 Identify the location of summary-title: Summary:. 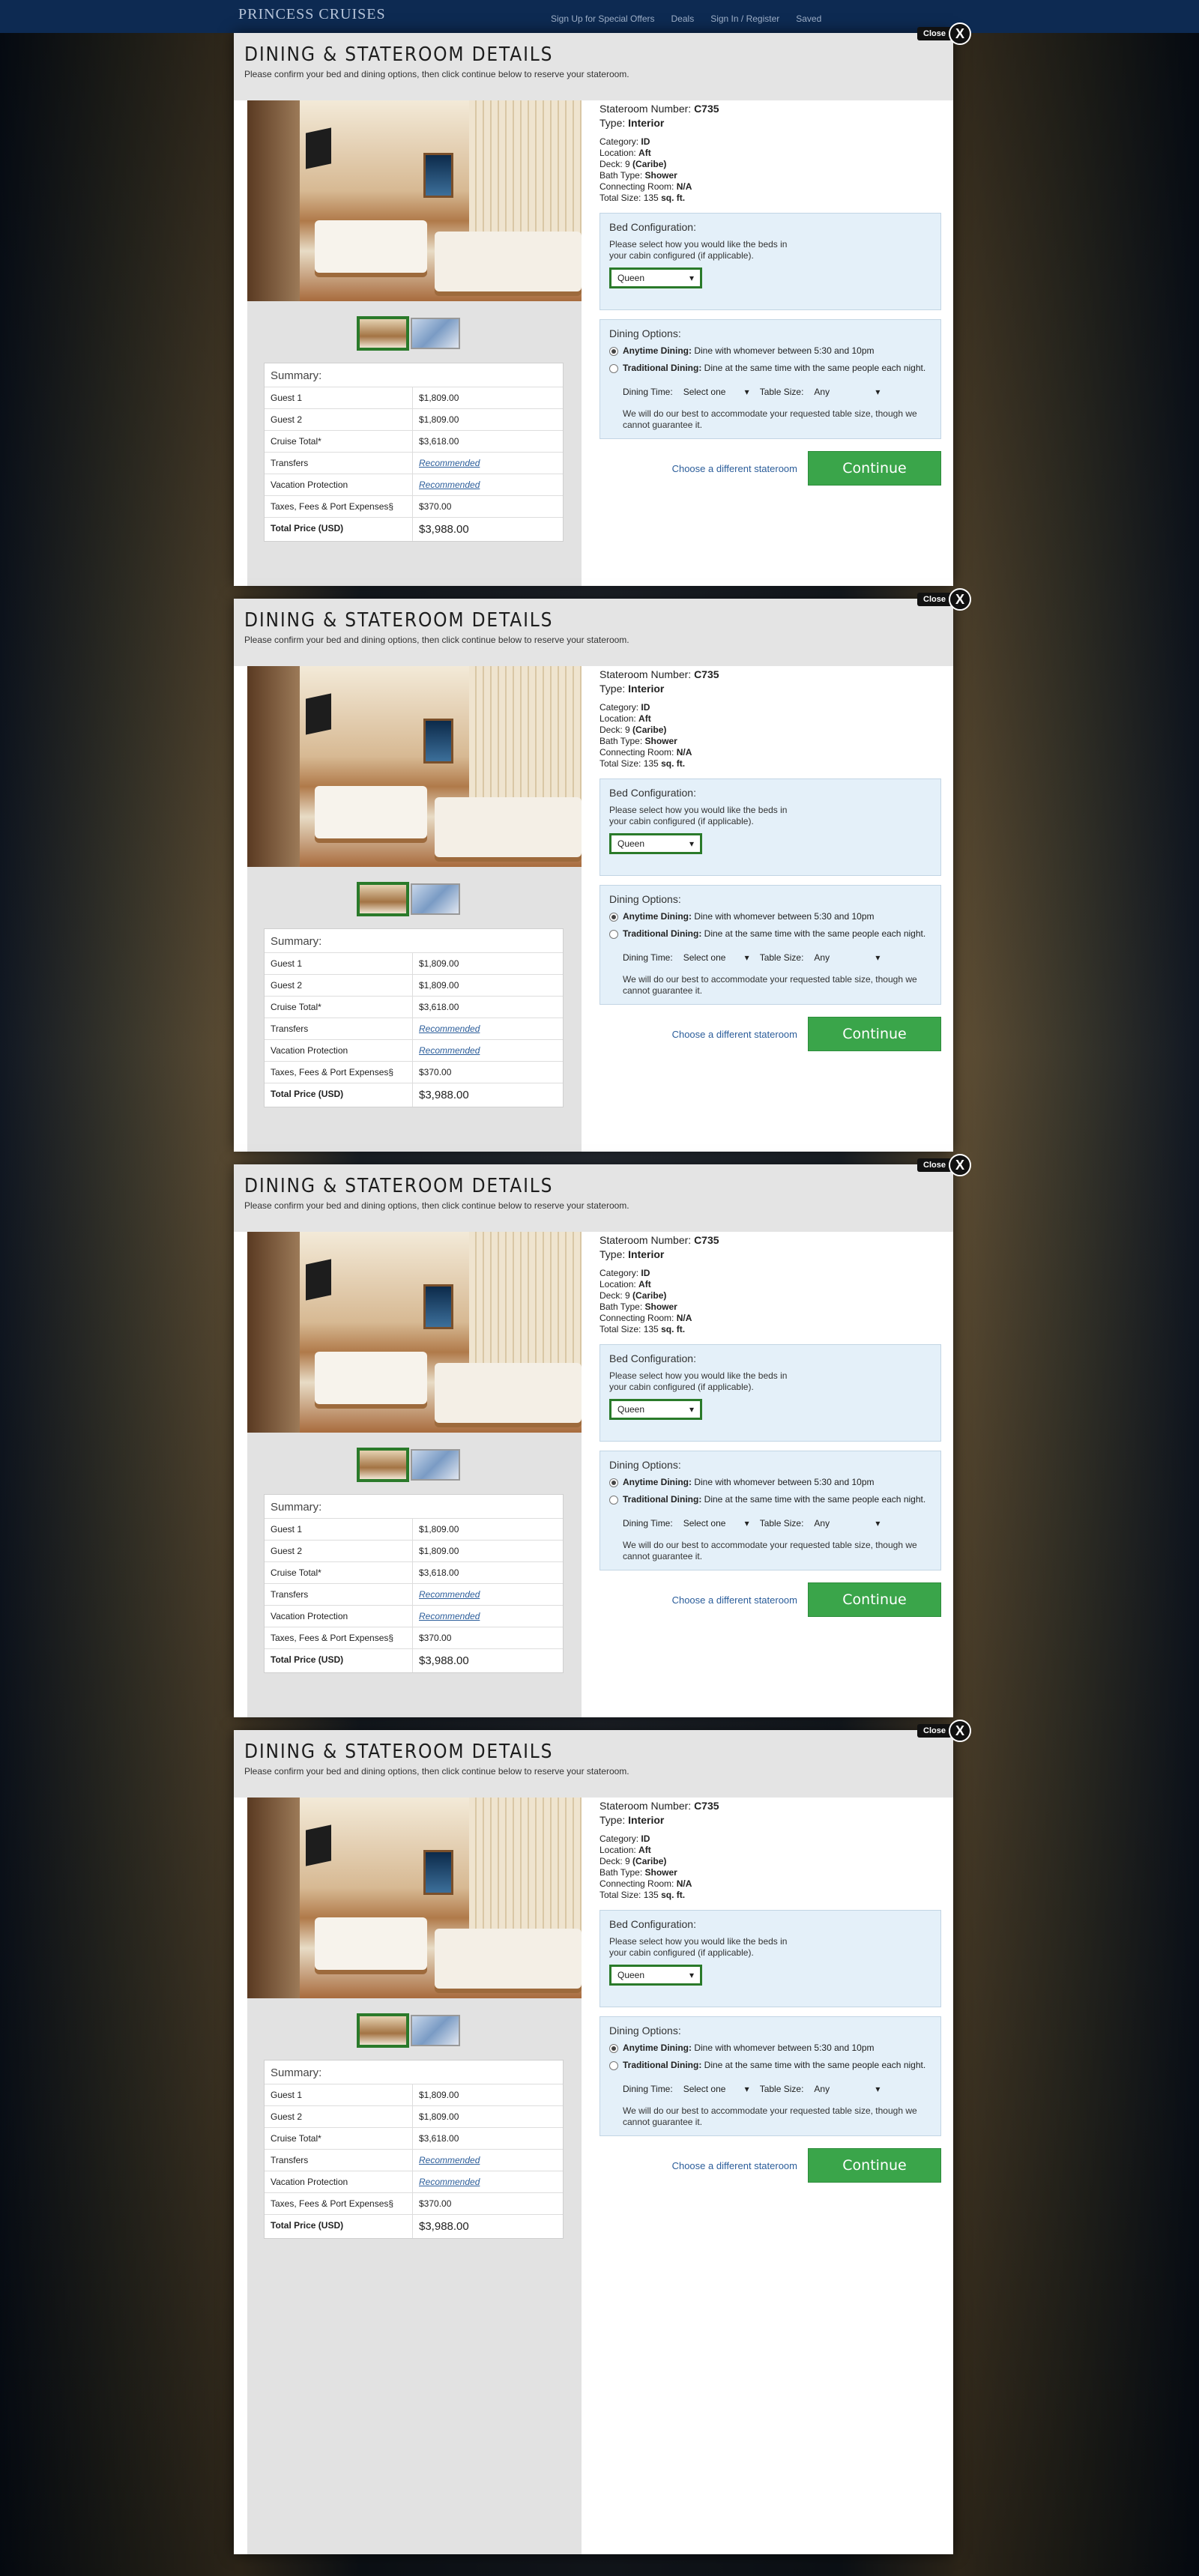
(414, 941).